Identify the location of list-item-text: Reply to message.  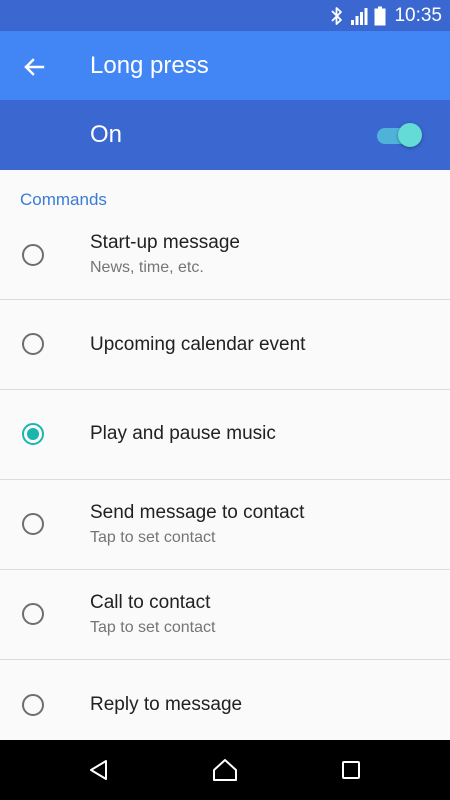
(262, 705).